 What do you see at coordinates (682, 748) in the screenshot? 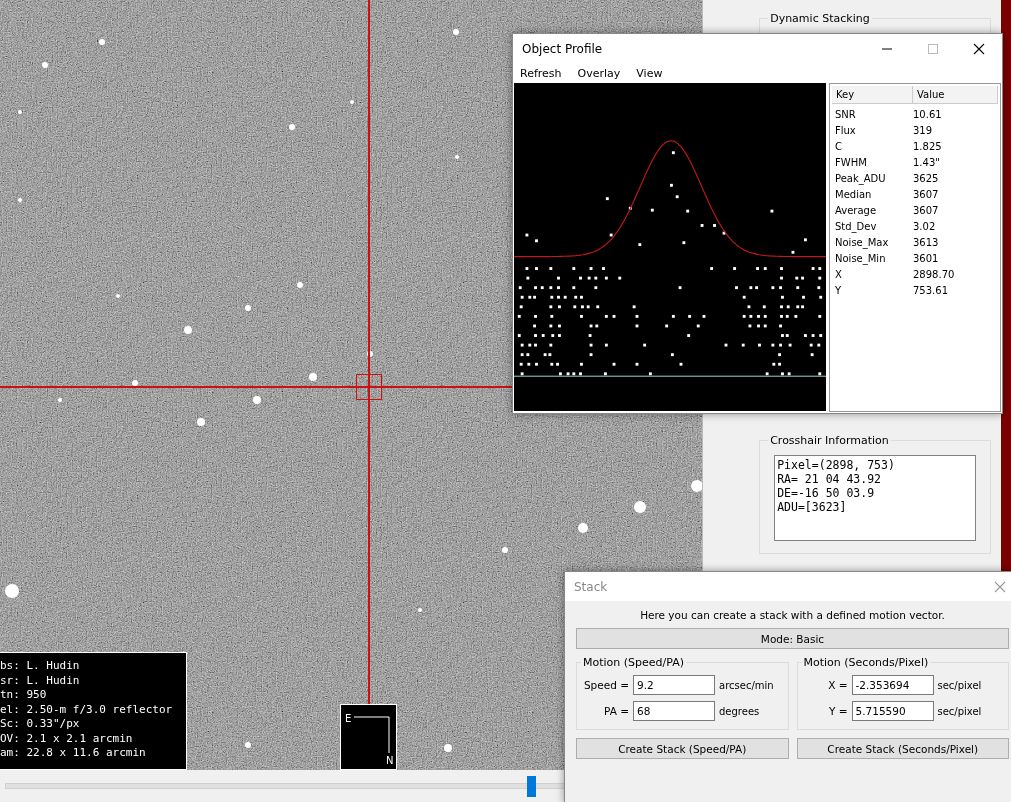
I see `create-stack-button: Create Stack (Speed/PA)` at bounding box center [682, 748].